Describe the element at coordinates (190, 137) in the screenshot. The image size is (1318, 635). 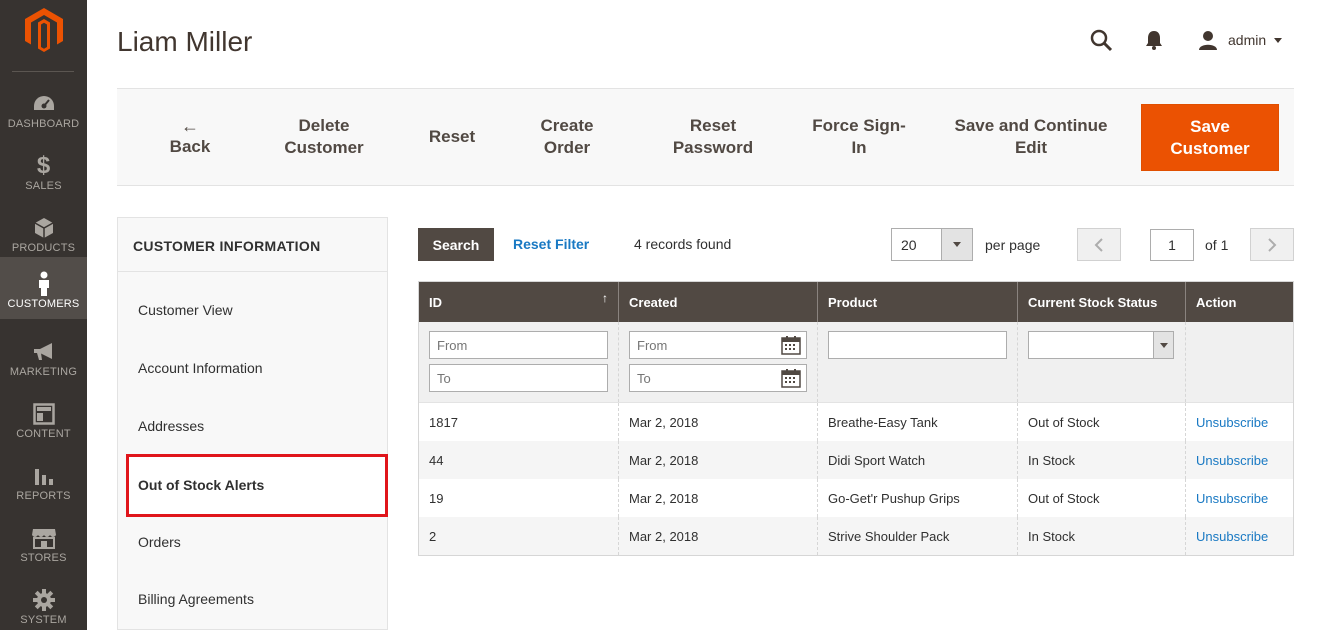
I see `back-button: ← Back` at that location.